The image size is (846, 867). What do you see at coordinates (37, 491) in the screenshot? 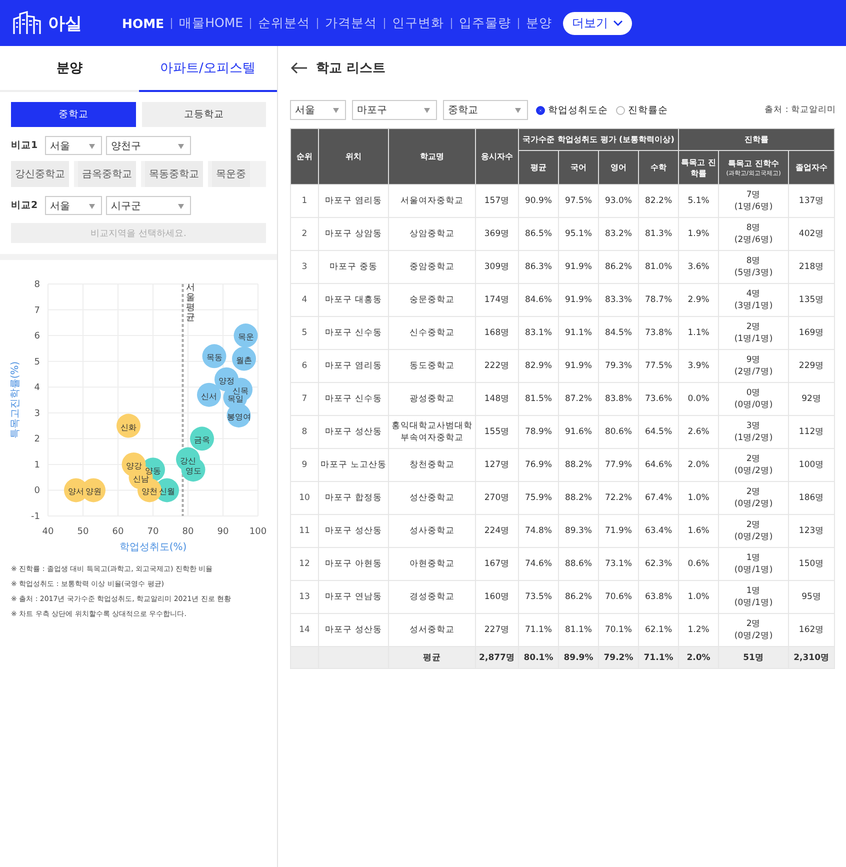
I see `axis-tick-label: 0` at bounding box center [37, 491].